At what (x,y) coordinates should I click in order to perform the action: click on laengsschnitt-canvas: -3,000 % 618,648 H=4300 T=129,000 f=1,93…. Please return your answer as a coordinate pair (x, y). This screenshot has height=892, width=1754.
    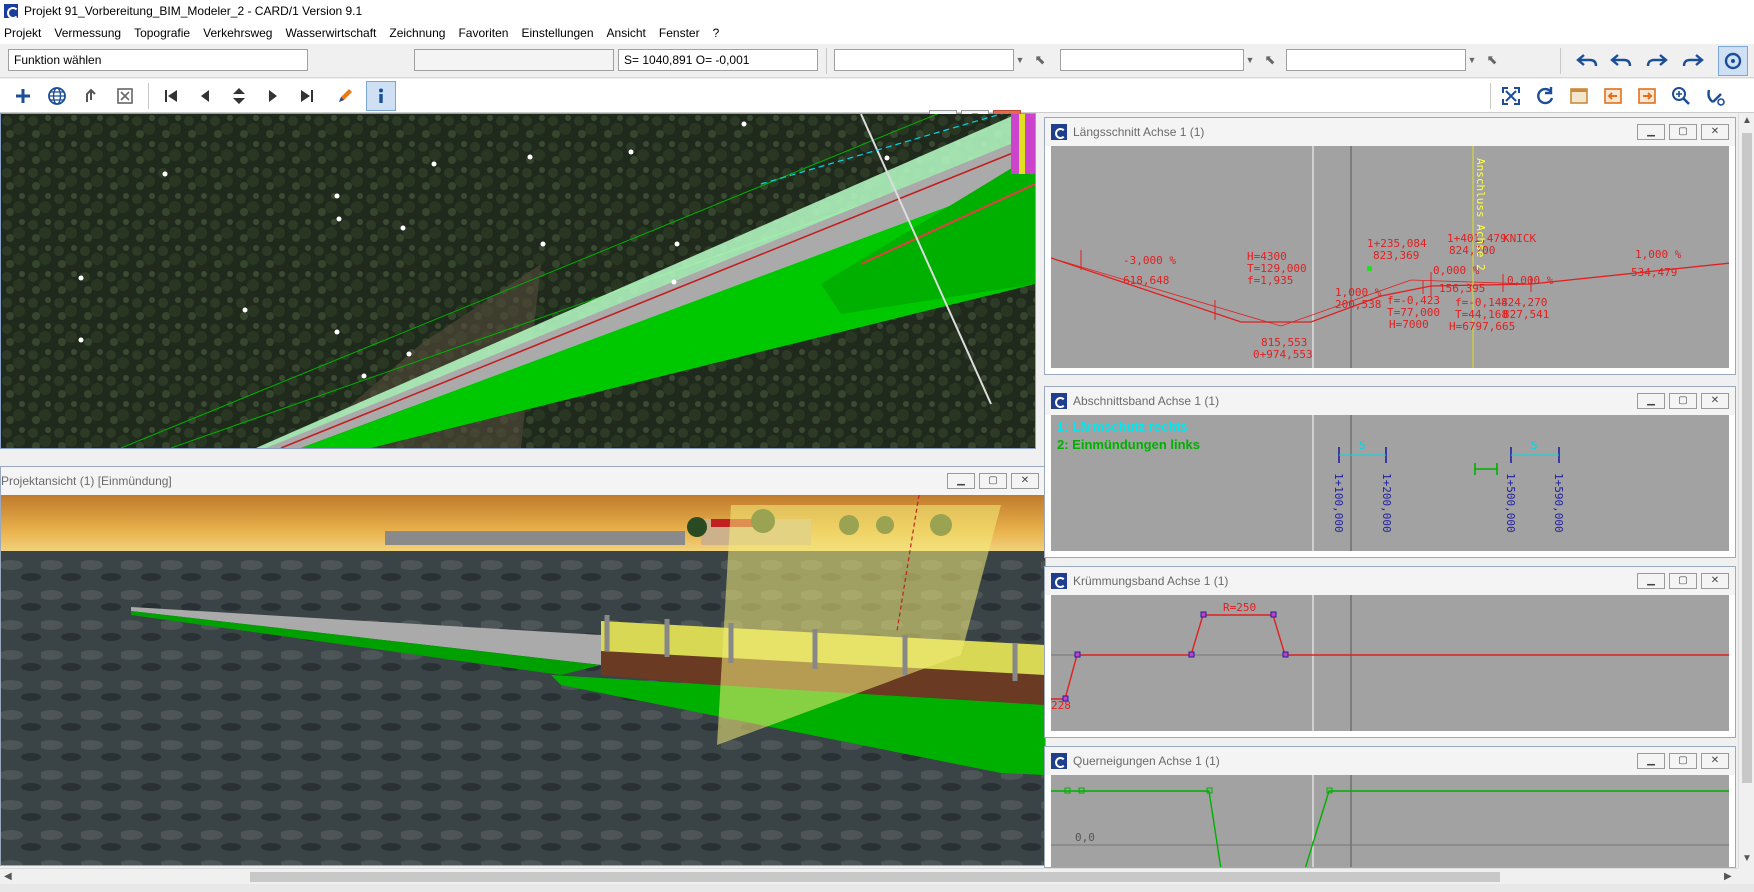
    Looking at the image, I should click on (1390, 257).